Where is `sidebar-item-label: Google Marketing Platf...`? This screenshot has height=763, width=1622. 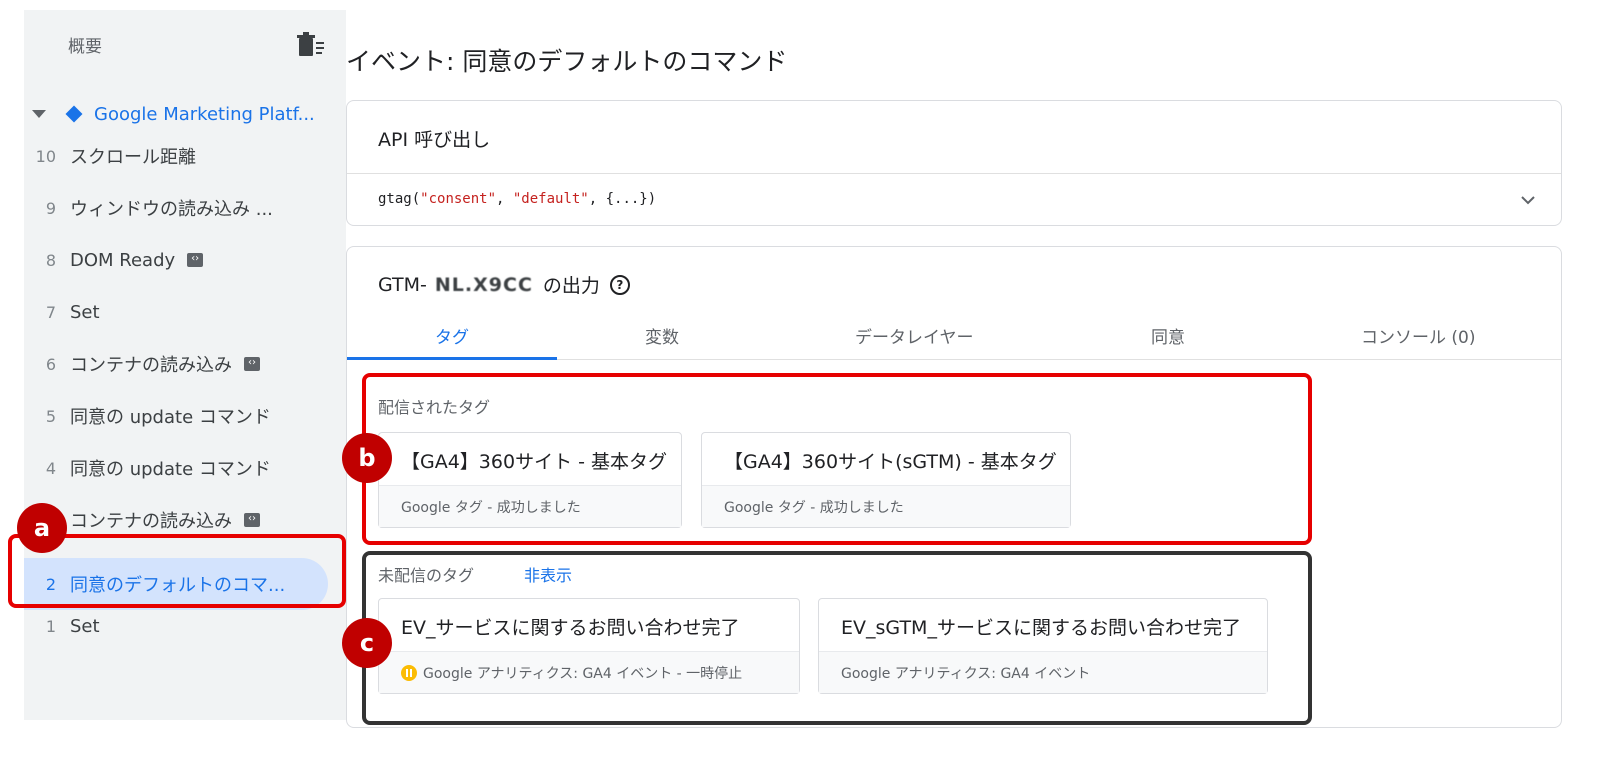
sidebar-item-label: Google Marketing Platf... is located at coordinates (204, 114).